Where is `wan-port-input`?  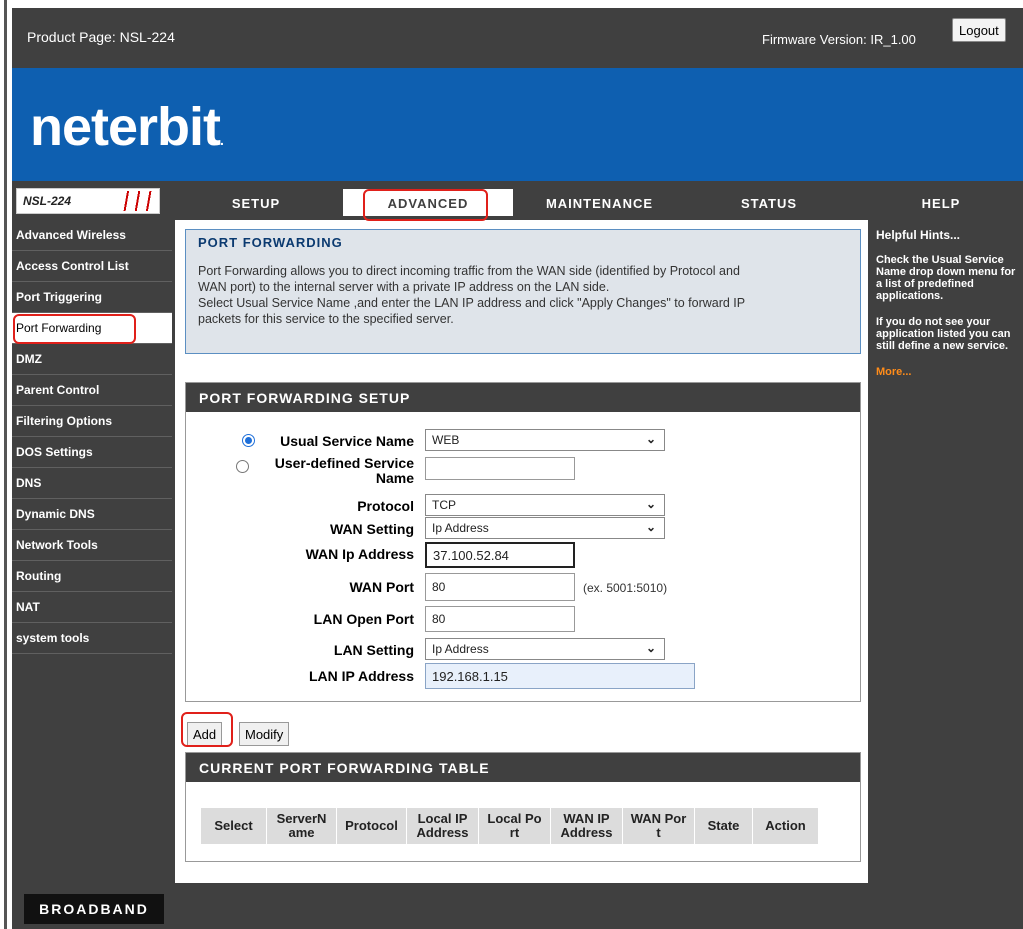 wan-port-input is located at coordinates (500, 587).